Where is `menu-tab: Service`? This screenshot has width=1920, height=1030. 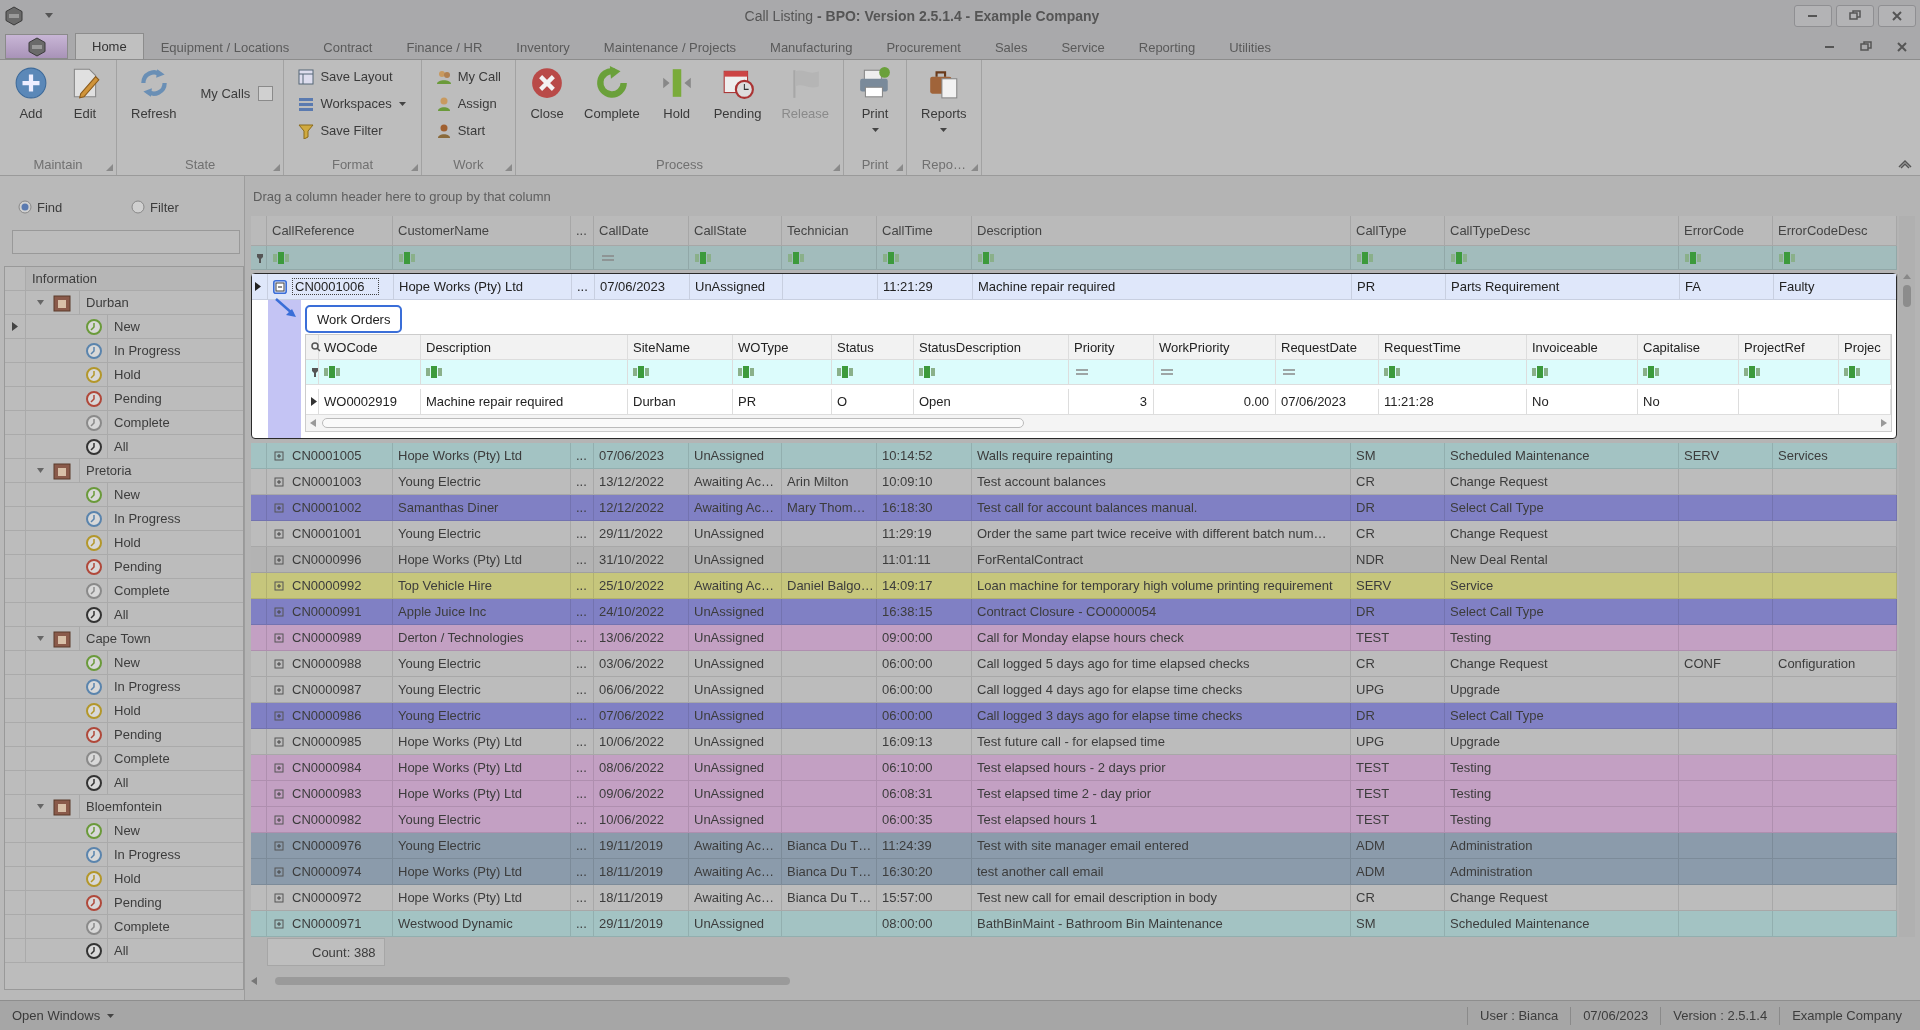
menu-tab: Service is located at coordinates (1083, 47).